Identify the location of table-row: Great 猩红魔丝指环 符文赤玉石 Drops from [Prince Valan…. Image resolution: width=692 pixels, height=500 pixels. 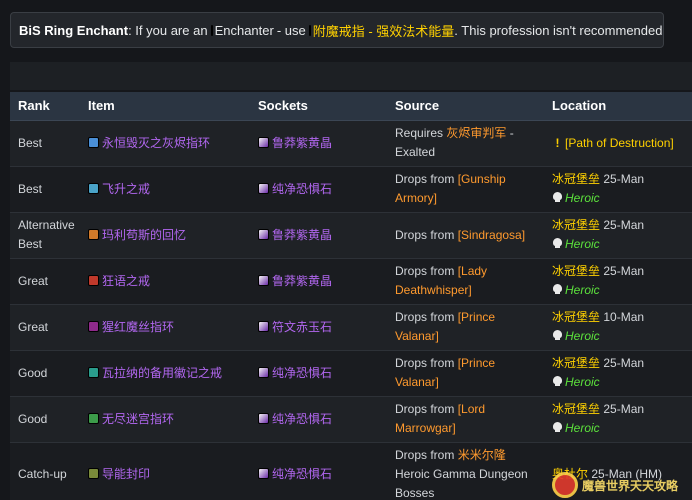
(351, 326).